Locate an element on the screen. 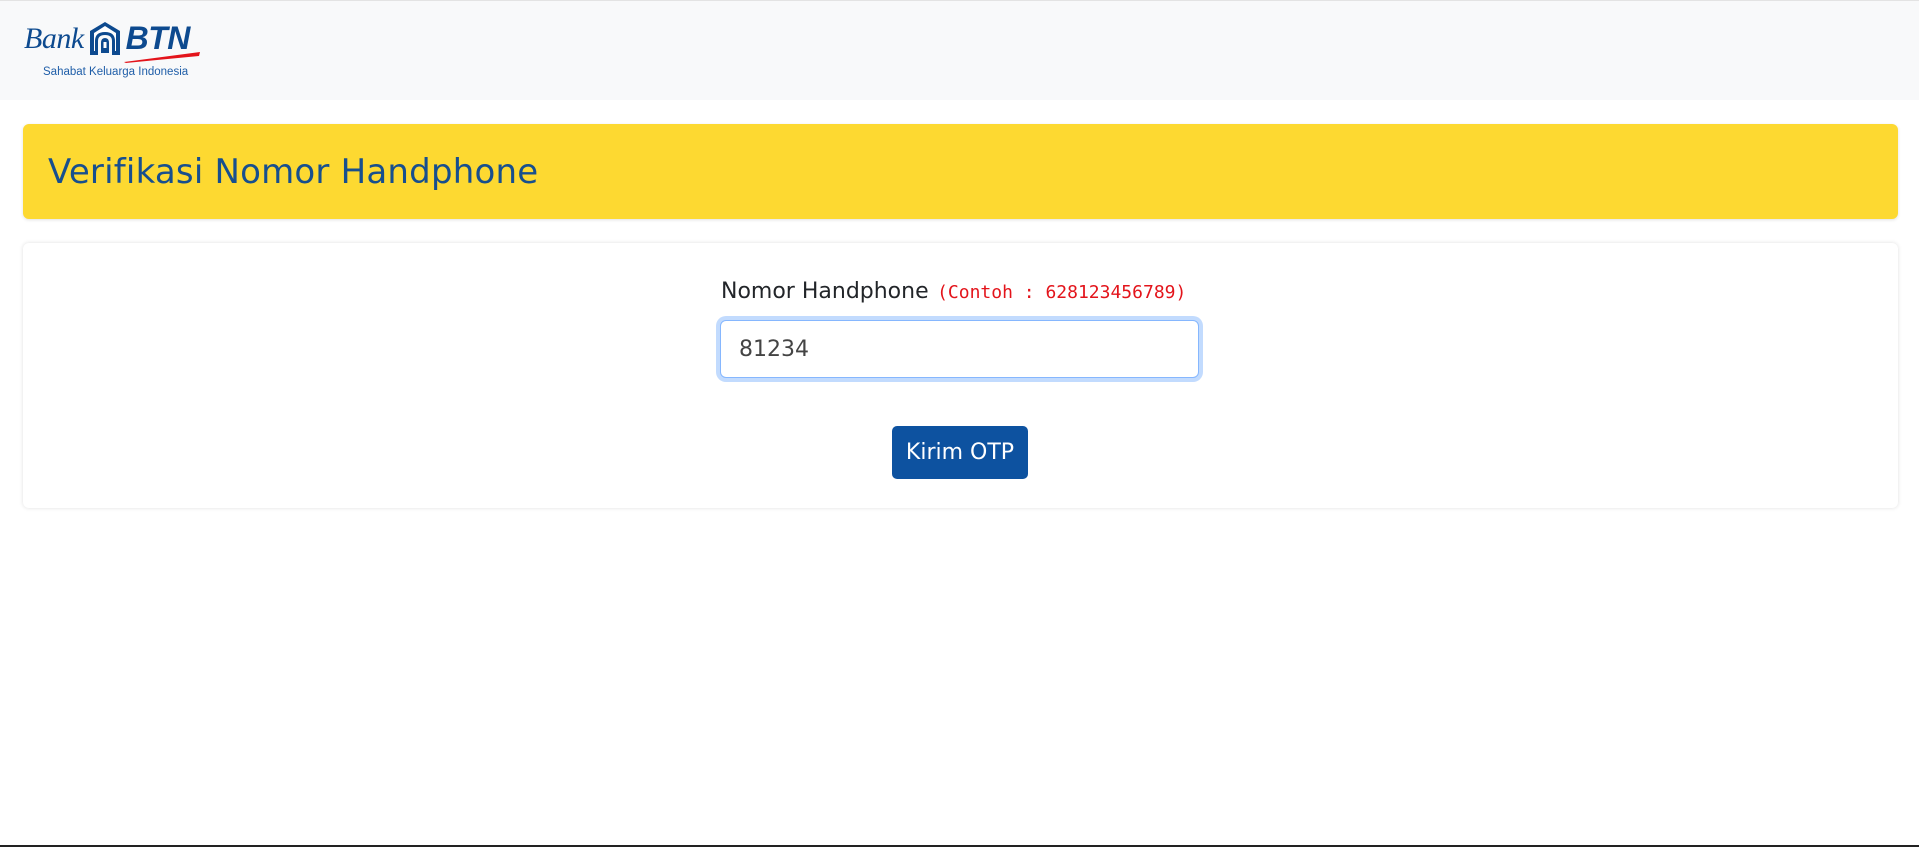 This screenshot has width=1919, height=847. send-otp-button: Kirim OTP is located at coordinates (960, 452).